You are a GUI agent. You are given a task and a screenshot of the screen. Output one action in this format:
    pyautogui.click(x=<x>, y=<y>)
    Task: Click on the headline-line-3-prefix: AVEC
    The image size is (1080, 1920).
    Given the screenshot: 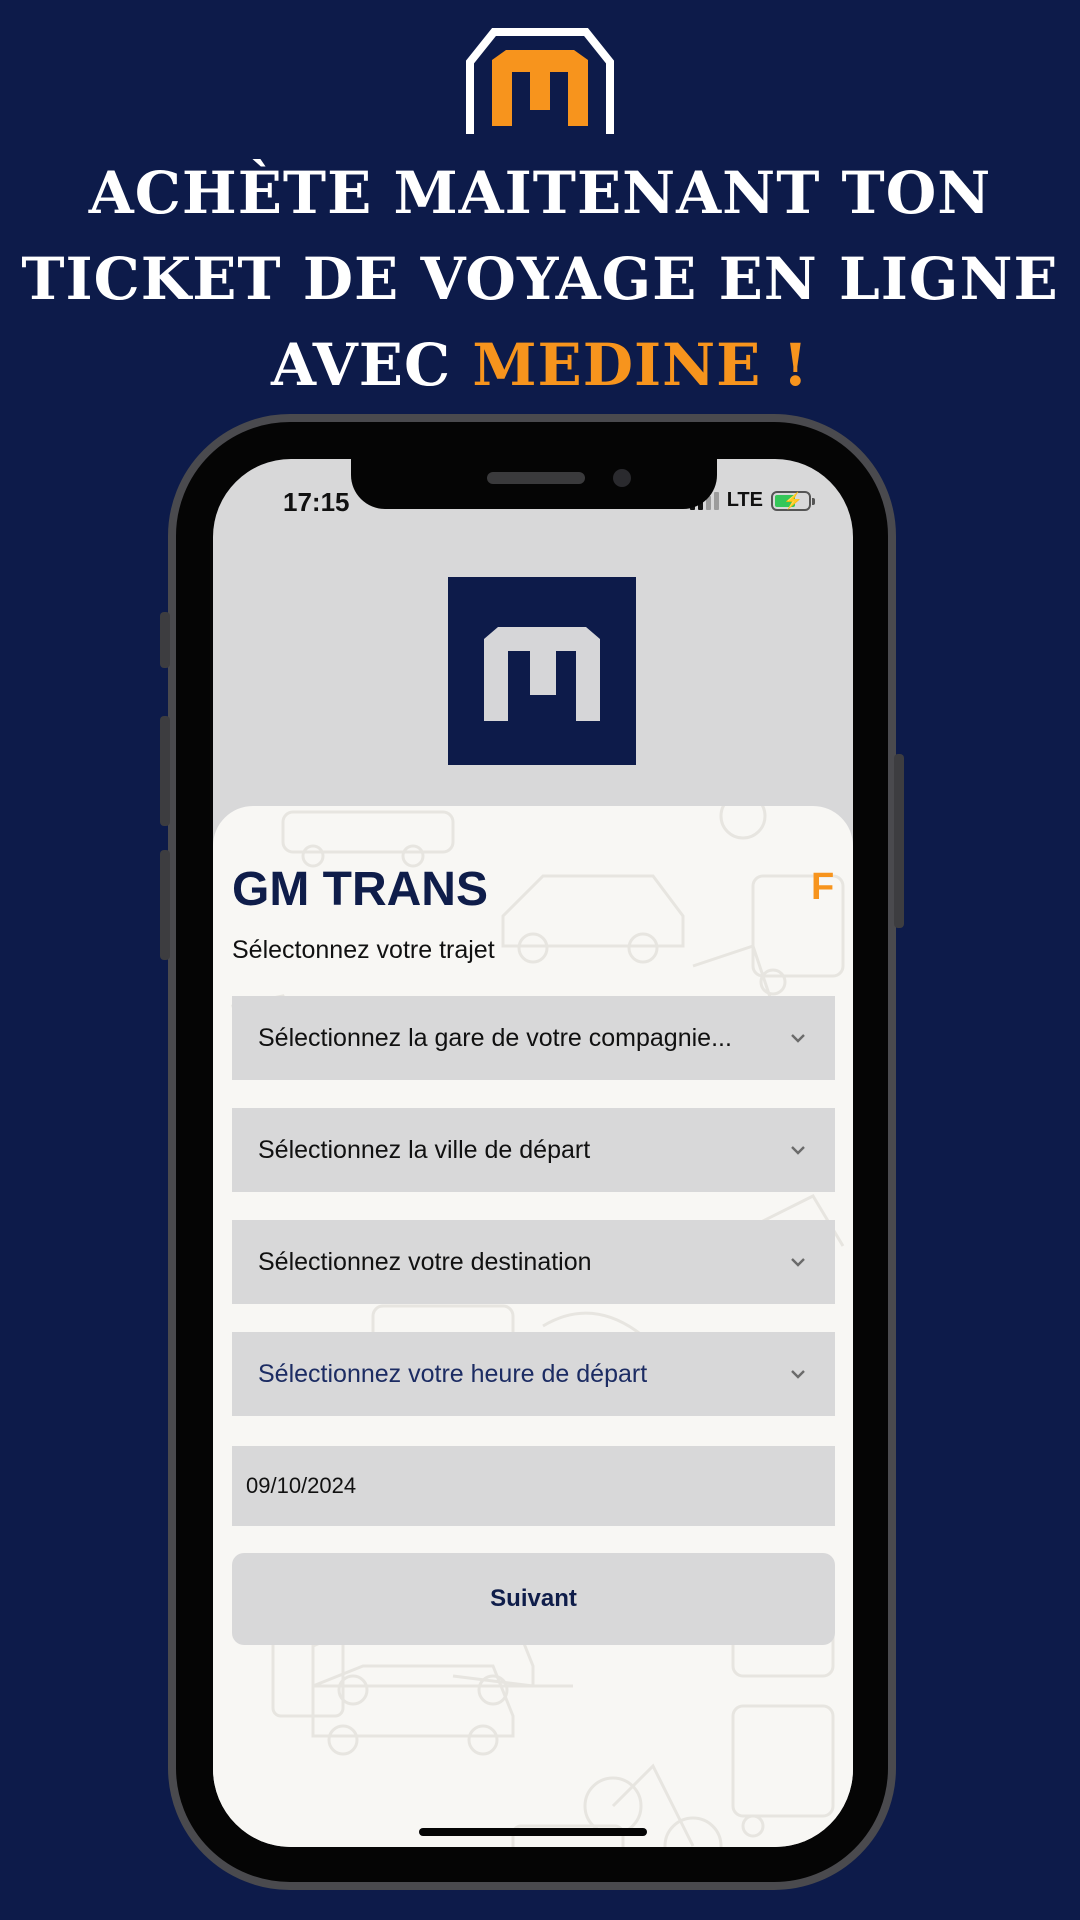 What is the action you would take?
    pyautogui.click(x=371, y=365)
    